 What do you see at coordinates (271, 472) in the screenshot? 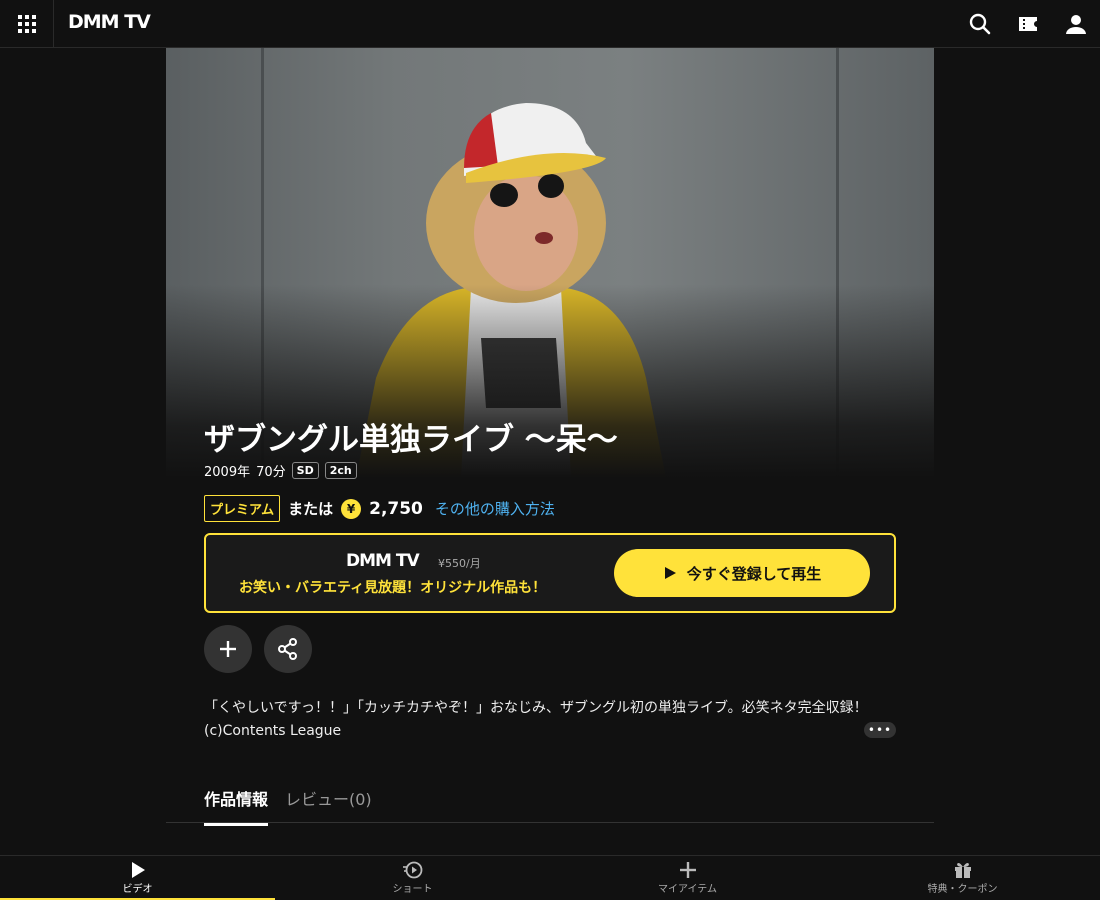
I see `duration: 70分` at bounding box center [271, 472].